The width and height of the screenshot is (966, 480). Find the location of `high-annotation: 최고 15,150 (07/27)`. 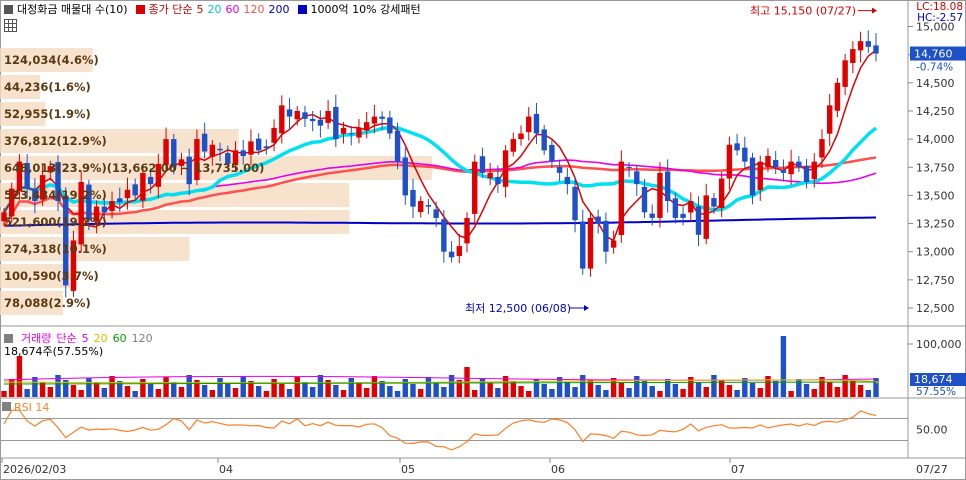

high-annotation: 최고 15,150 (07/27) is located at coordinates (803, 11).